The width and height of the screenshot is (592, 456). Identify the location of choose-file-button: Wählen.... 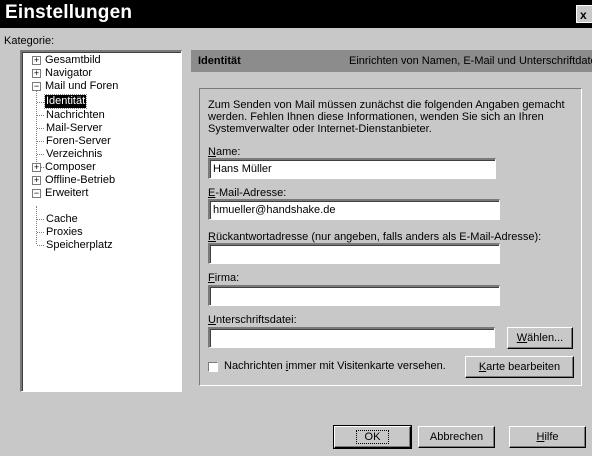
(540, 338).